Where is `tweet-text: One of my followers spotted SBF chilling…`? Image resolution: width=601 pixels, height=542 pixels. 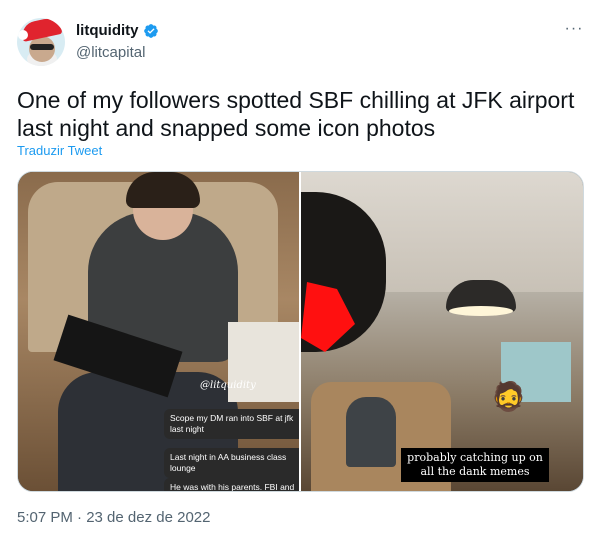 tweet-text: One of my followers spotted SBF chilling… is located at coordinates (296, 114).